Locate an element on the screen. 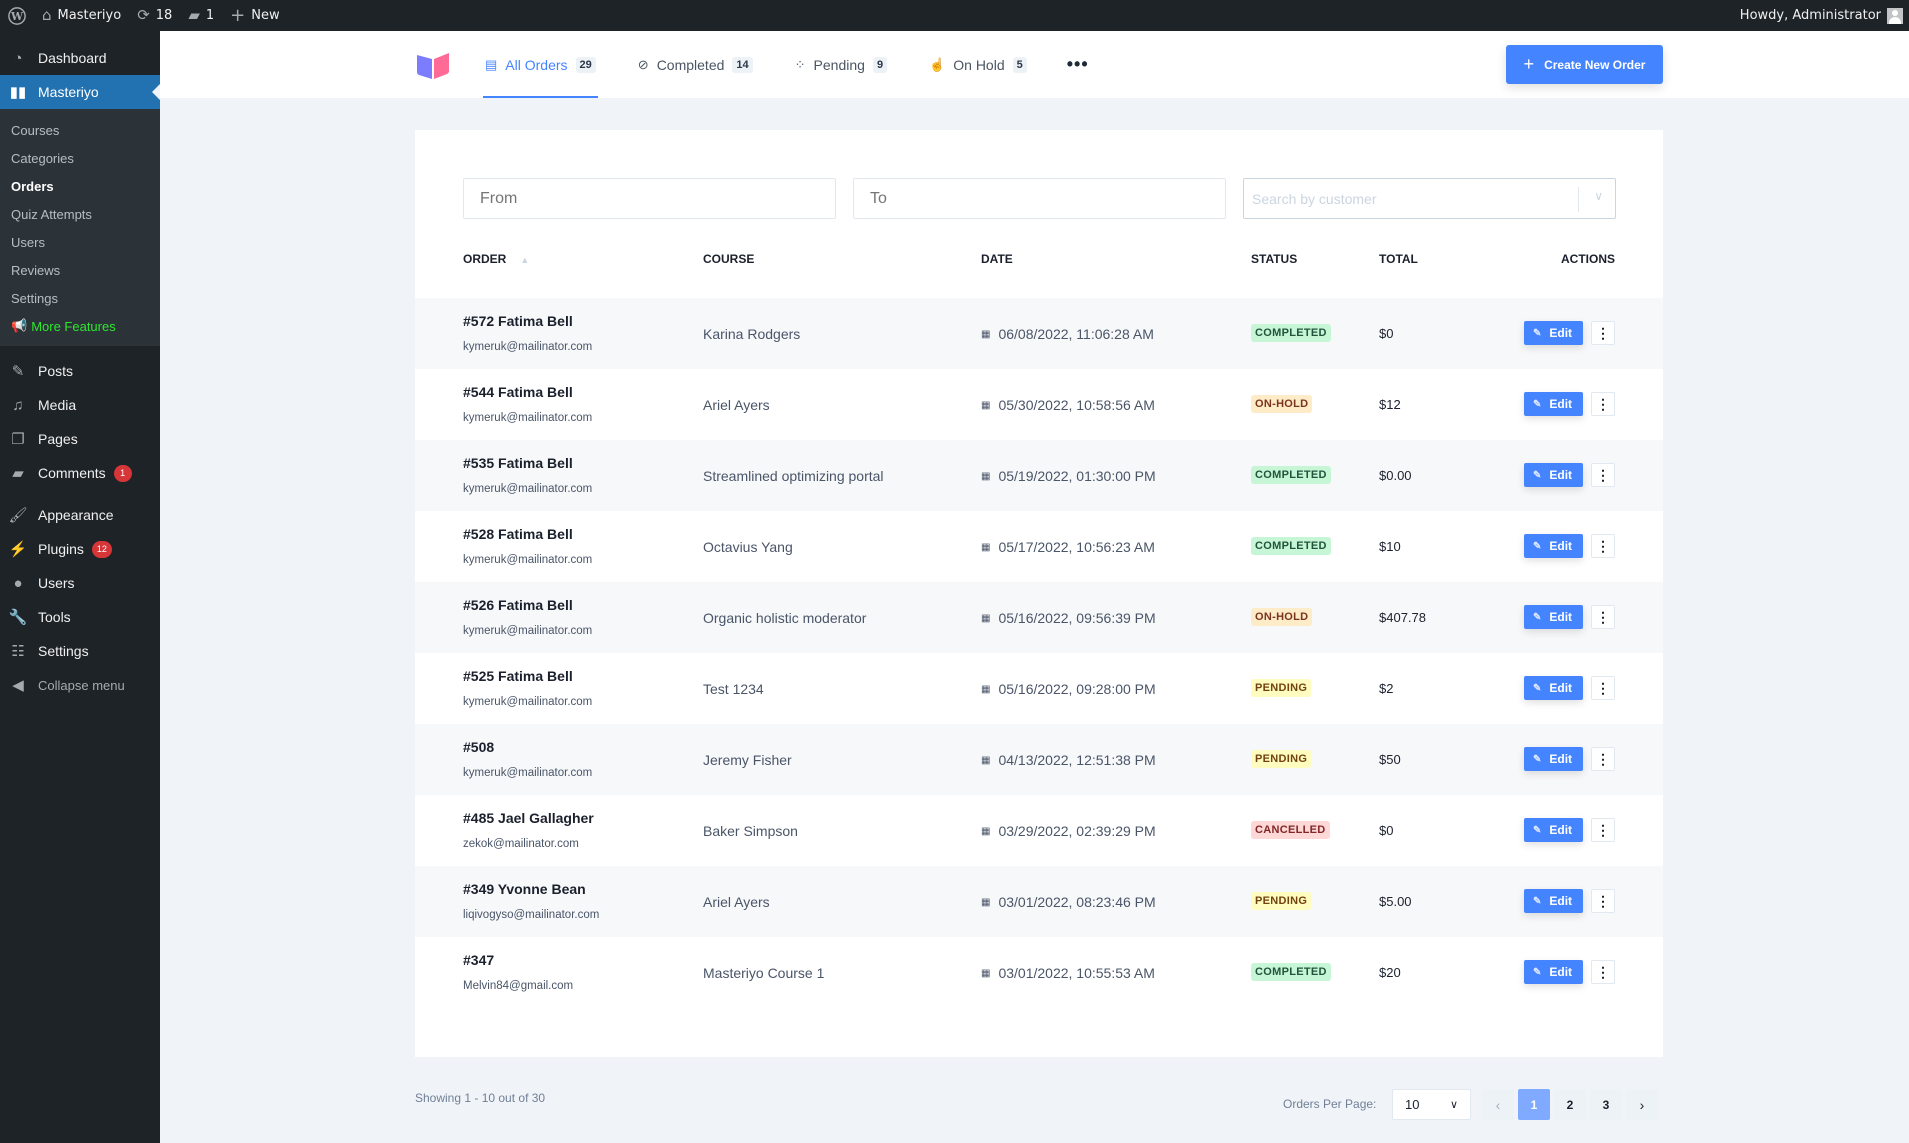 Image resolution: width=1909 pixels, height=1143 pixels. submenu-settings: Settings is located at coordinates (80, 298).